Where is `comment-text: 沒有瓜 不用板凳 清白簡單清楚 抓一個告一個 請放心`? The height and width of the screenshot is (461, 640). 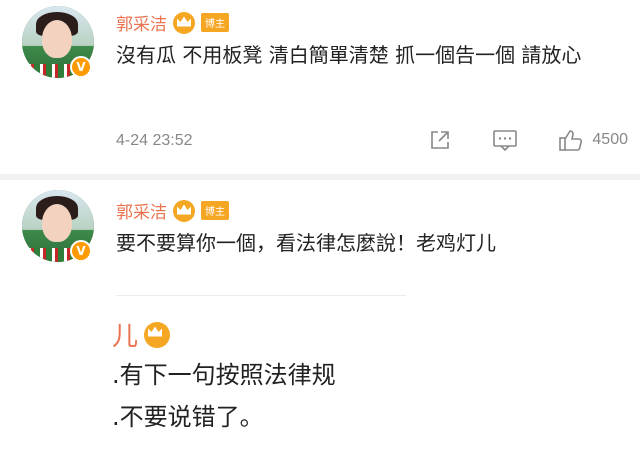 comment-text: 沒有瓜 不用板凳 清白簡單清楚 抓一個告一個 請放心 is located at coordinates (349, 55).